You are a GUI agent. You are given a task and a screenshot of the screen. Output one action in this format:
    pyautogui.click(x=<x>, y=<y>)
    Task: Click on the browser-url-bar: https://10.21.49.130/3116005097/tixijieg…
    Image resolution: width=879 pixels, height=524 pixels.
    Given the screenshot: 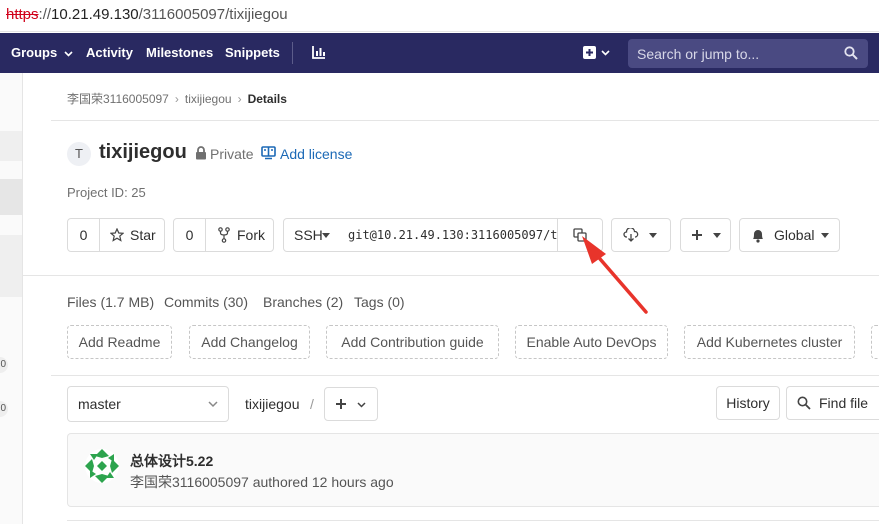 What is the action you would take?
    pyautogui.click(x=439, y=16)
    